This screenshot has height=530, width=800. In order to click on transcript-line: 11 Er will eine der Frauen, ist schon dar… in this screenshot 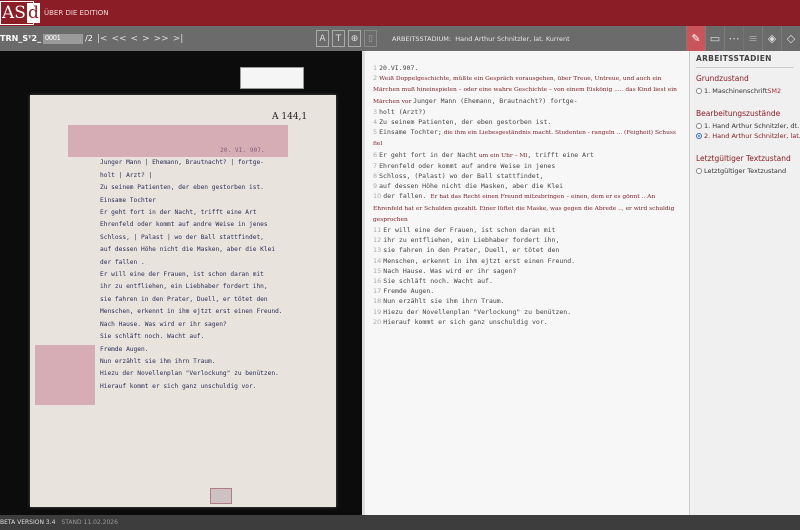, I will do `click(527, 230)`.